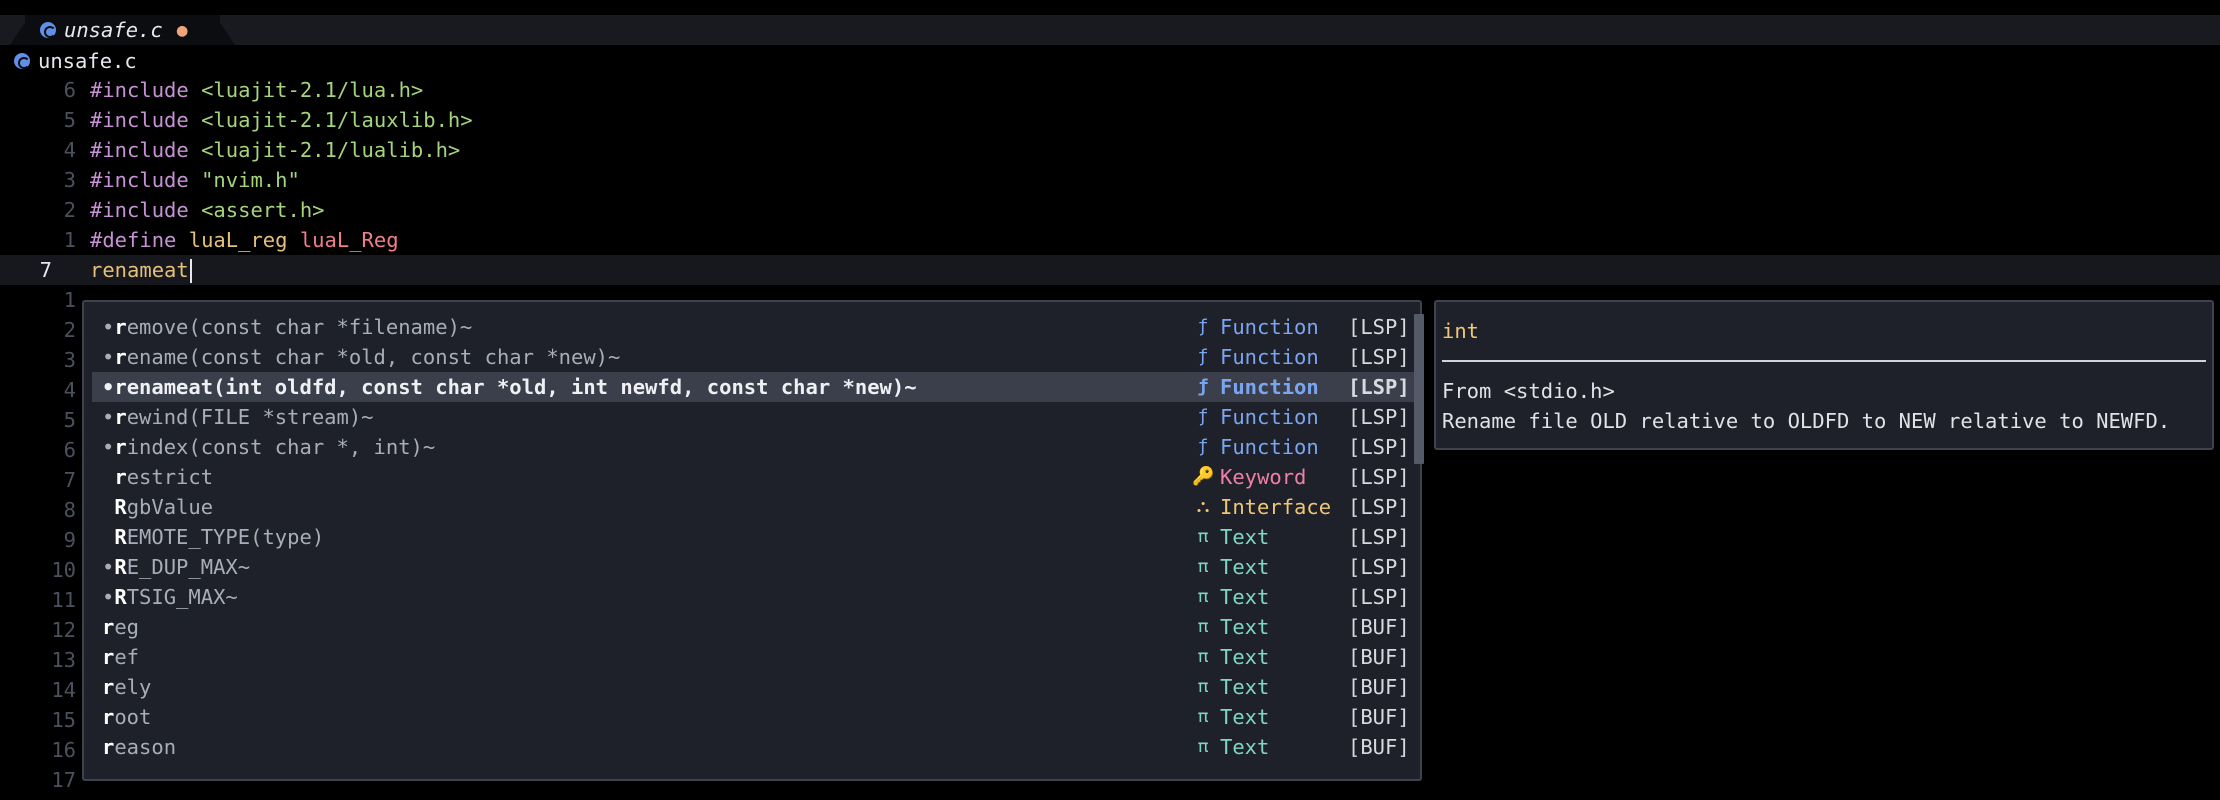 The width and height of the screenshot is (2220, 800). What do you see at coordinates (69, 180) in the screenshot?
I see `line-number: 3` at bounding box center [69, 180].